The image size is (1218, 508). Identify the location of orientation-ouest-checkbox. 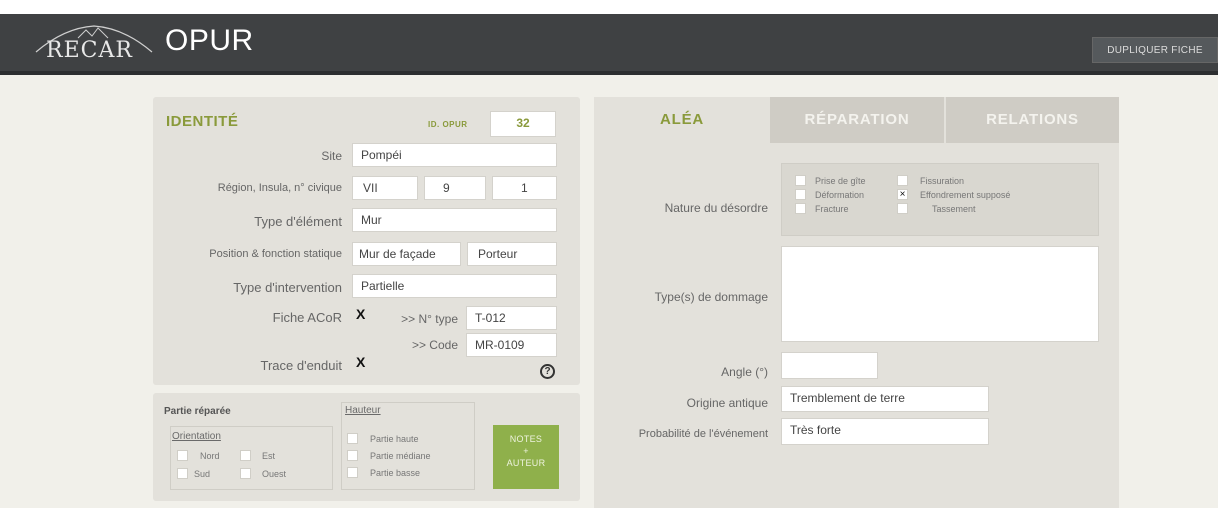
(245, 473).